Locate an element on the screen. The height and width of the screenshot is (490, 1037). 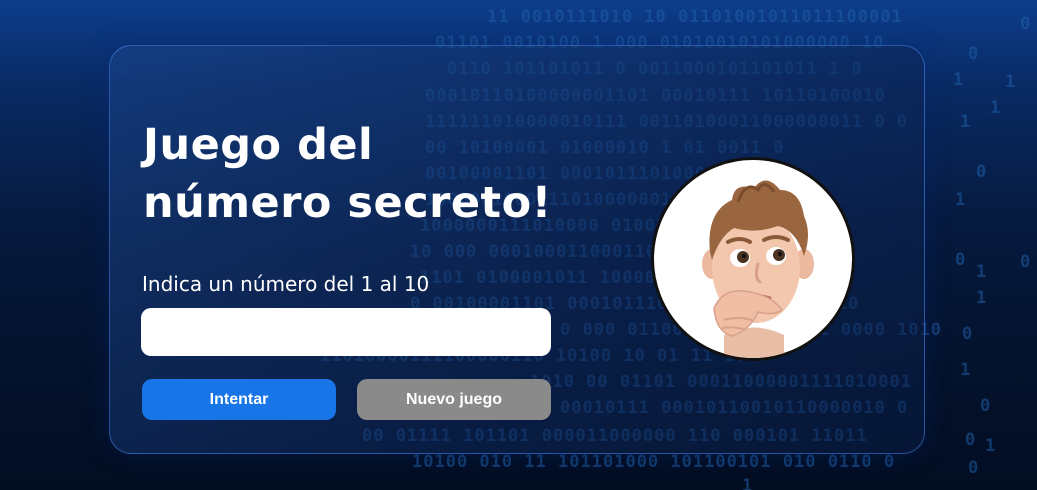
number-prompt-label: Indica un número del 1 al 10 is located at coordinates (286, 284).